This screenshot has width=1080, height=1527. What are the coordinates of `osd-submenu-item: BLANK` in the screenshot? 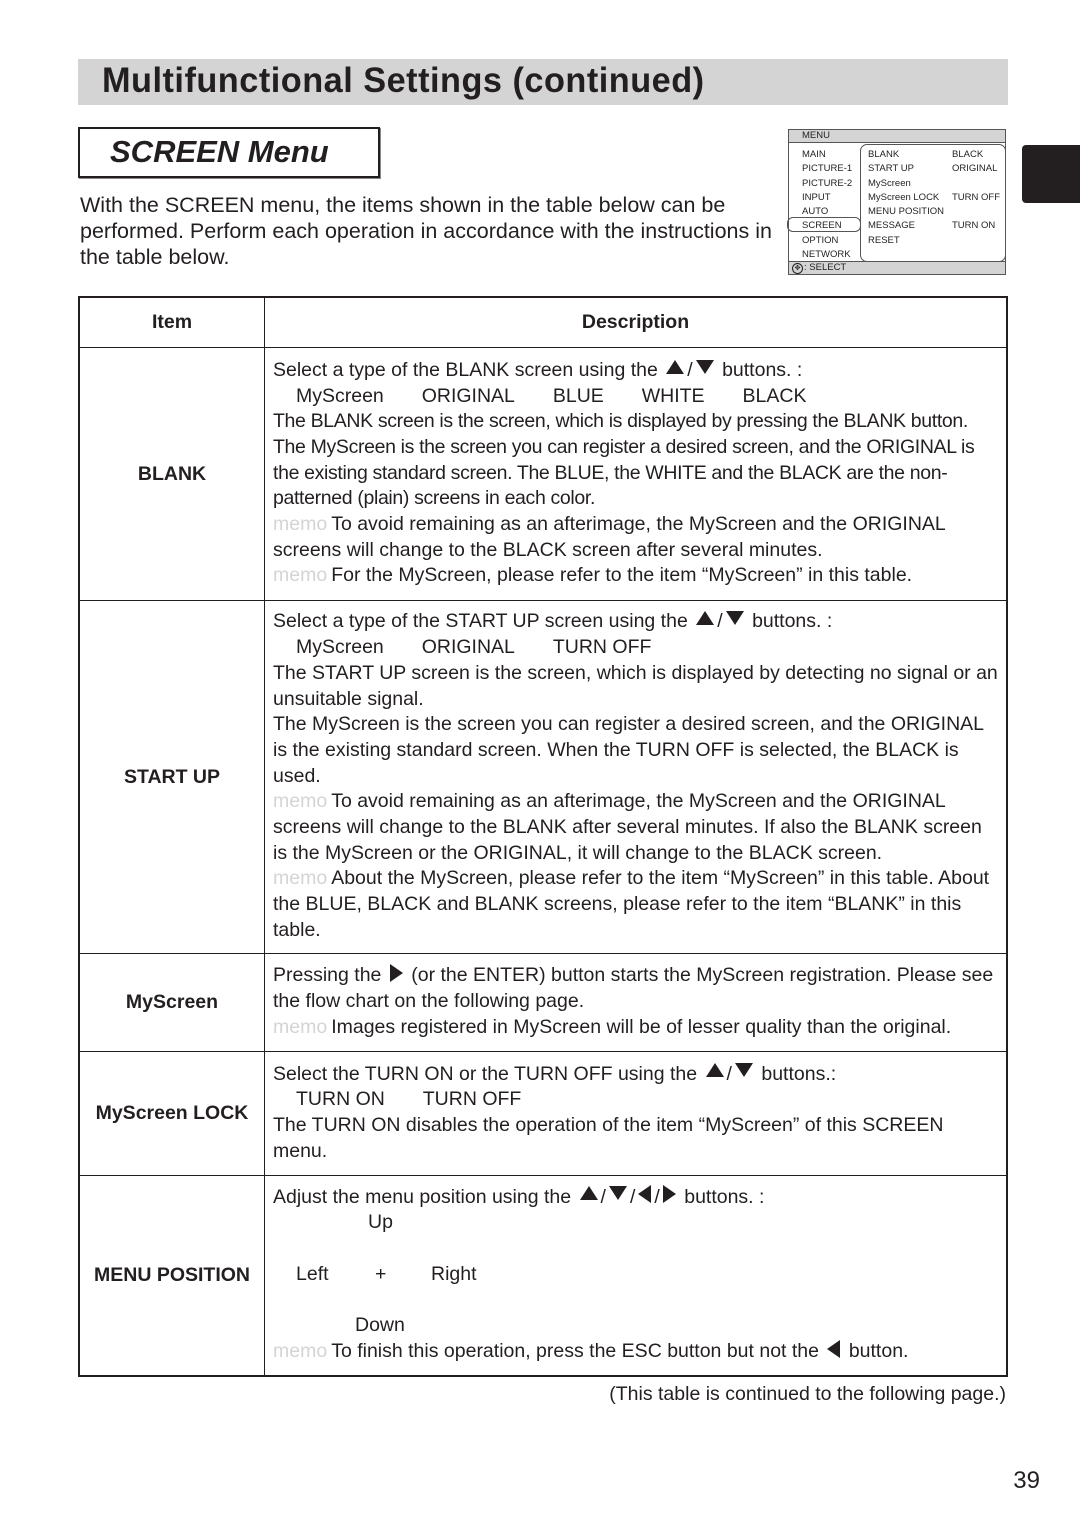 It's located at (884, 154).